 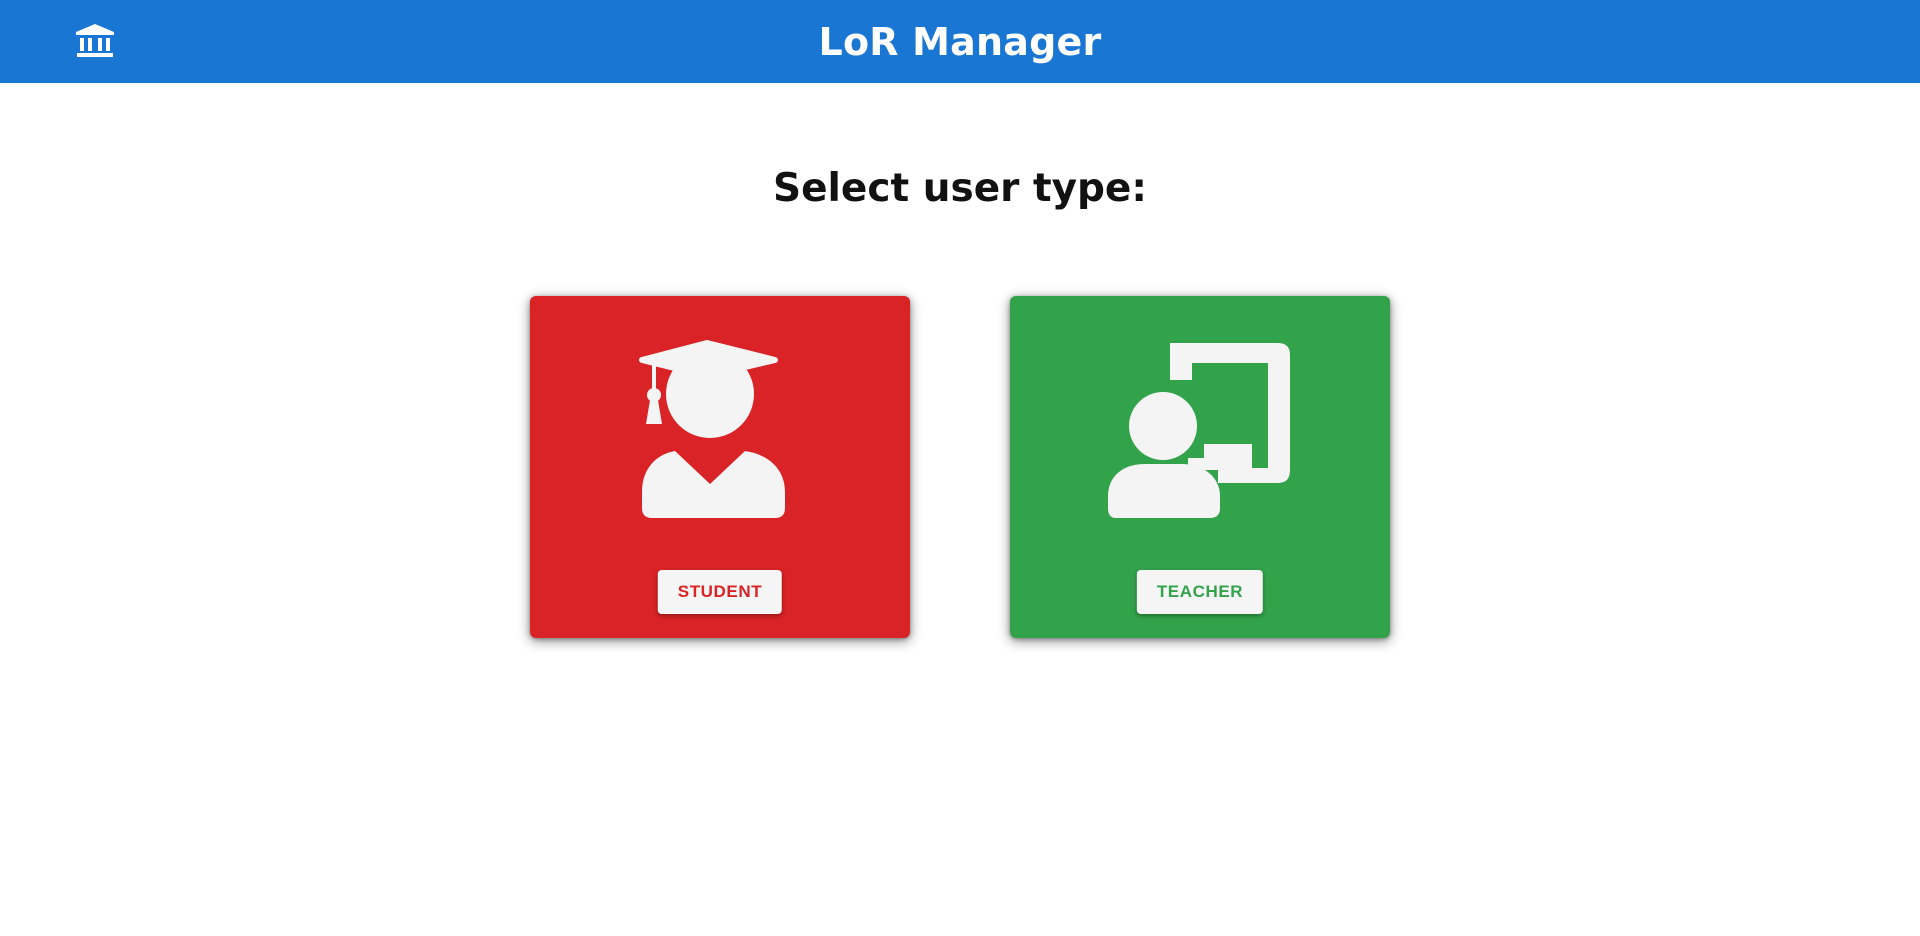 I want to click on student-card: STUDENT, so click(x=720, y=467).